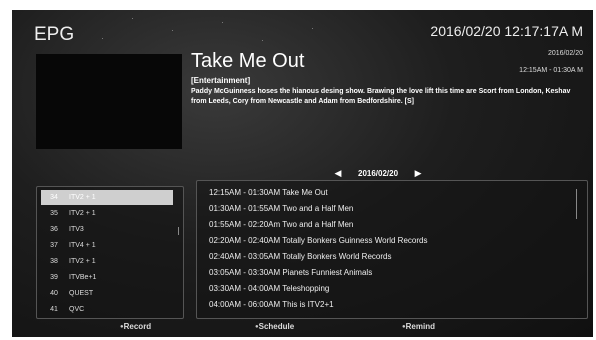  Describe the element at coordinates (83, 277) in the screenshot. I see `channel-name: ITVBe+1` at that location.